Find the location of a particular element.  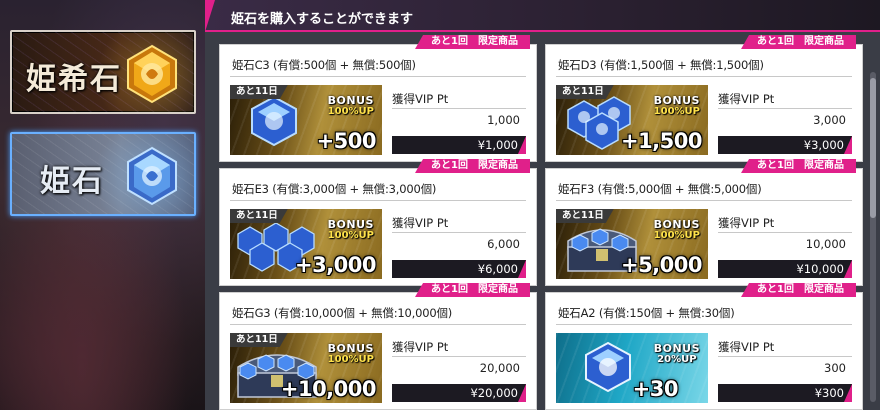

bonus-amount: +3,000 is located at coordinates (335, 265).